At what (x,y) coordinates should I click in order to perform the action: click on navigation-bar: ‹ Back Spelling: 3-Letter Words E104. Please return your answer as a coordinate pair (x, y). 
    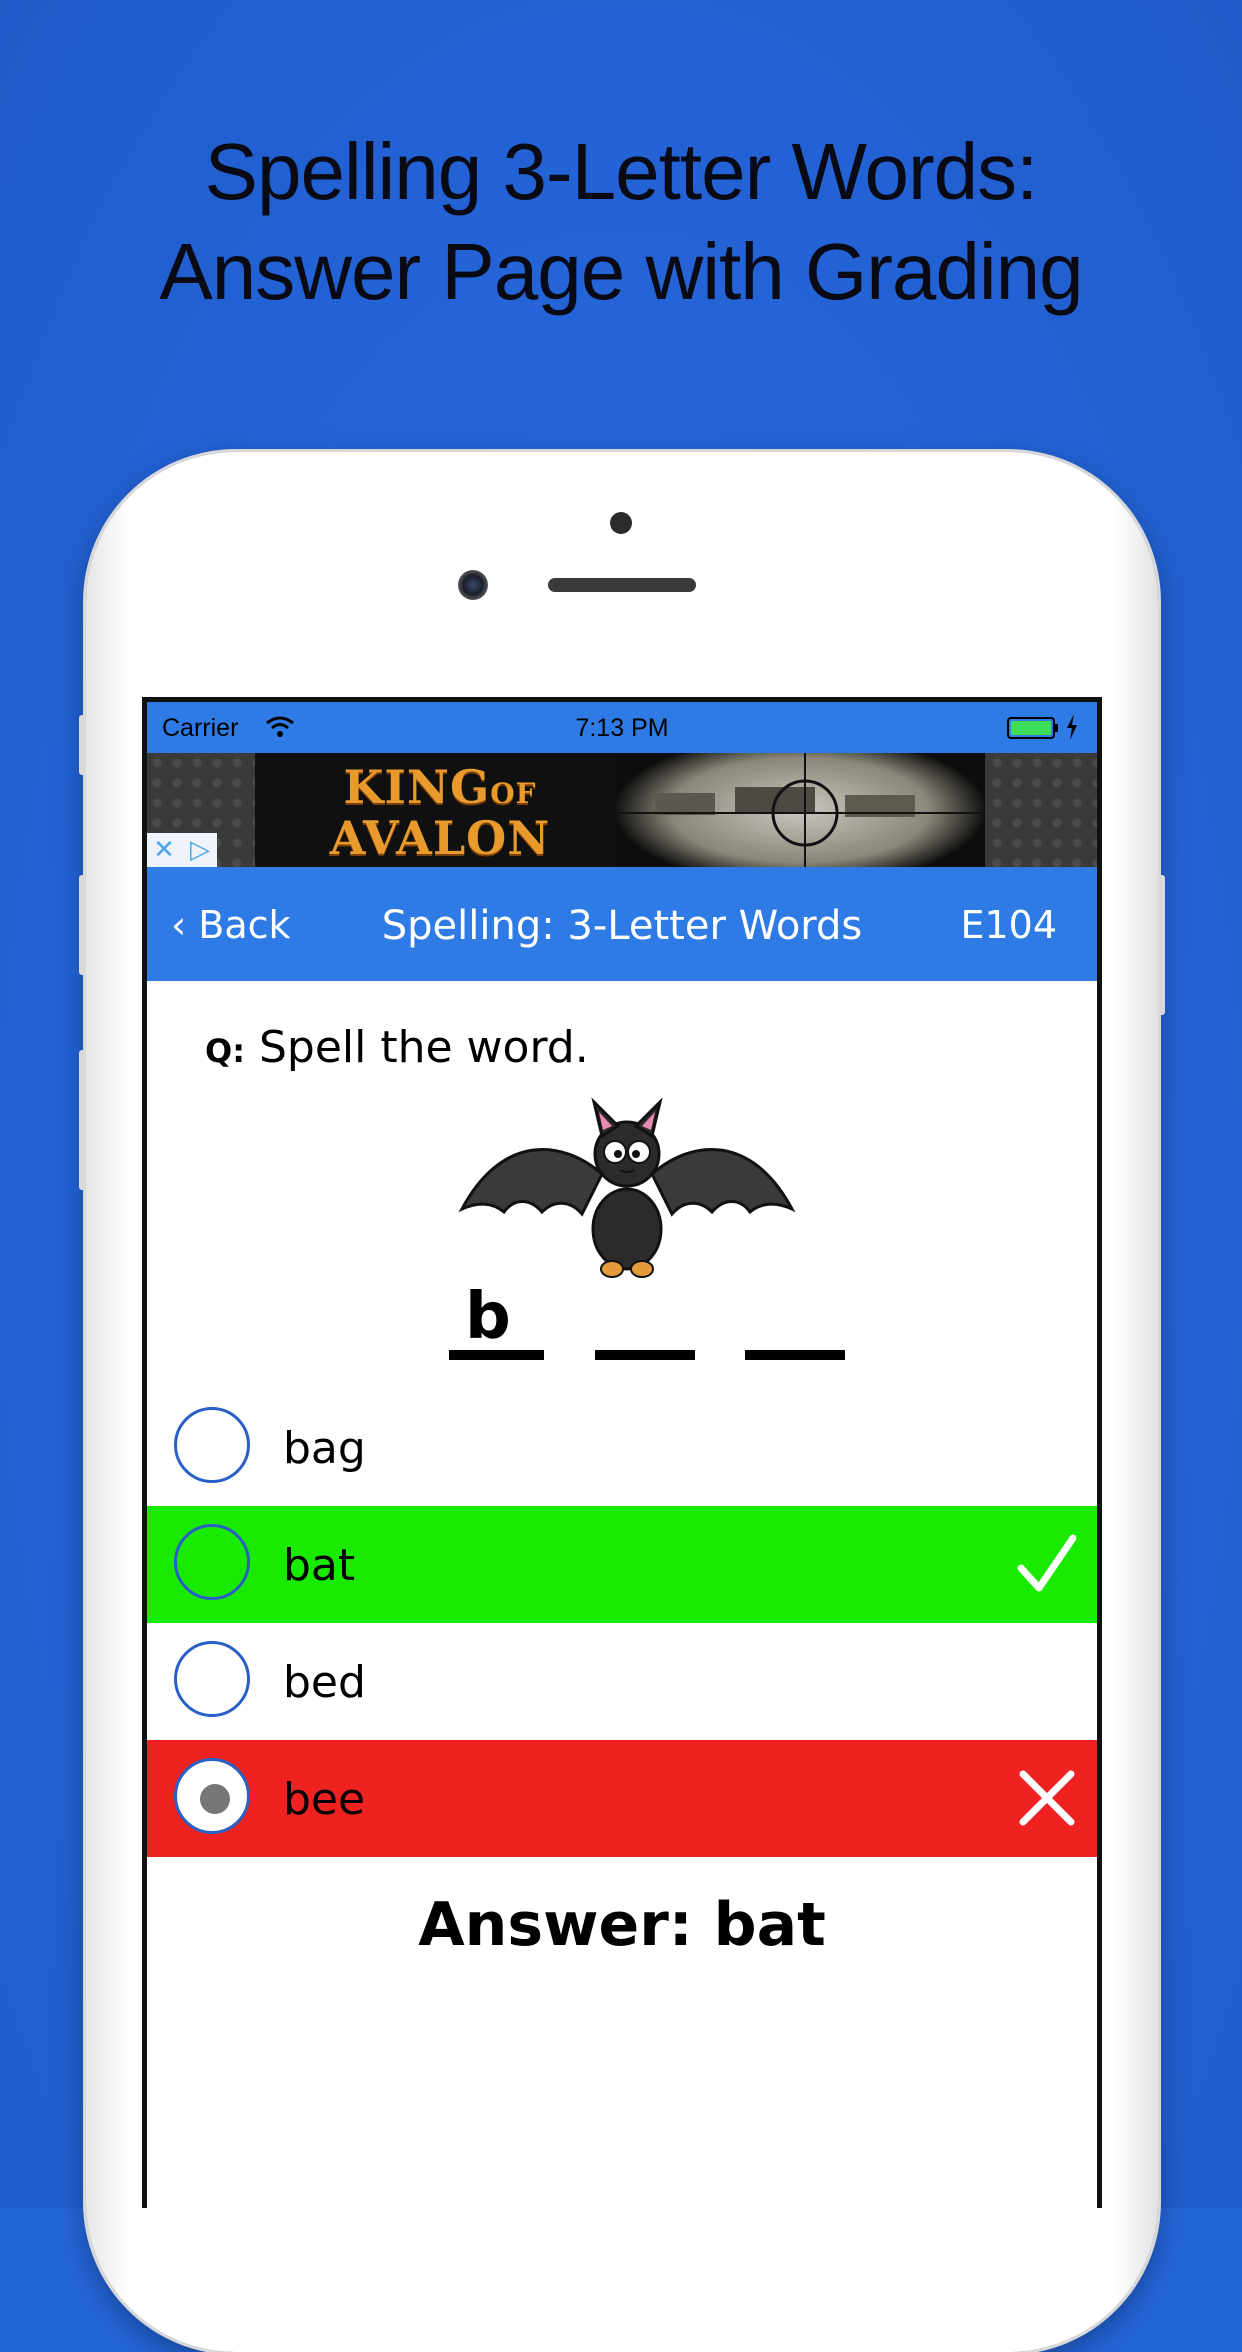
    Looking at the image, I should click on (622, 924).